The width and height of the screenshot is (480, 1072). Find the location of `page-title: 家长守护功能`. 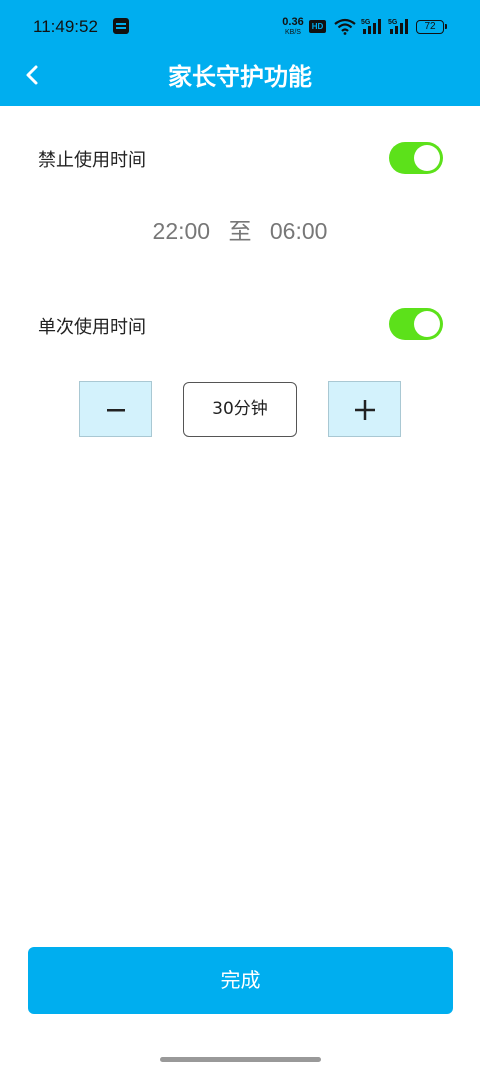

page-title: 家长守护功能 is located at coordinates (240, 77).